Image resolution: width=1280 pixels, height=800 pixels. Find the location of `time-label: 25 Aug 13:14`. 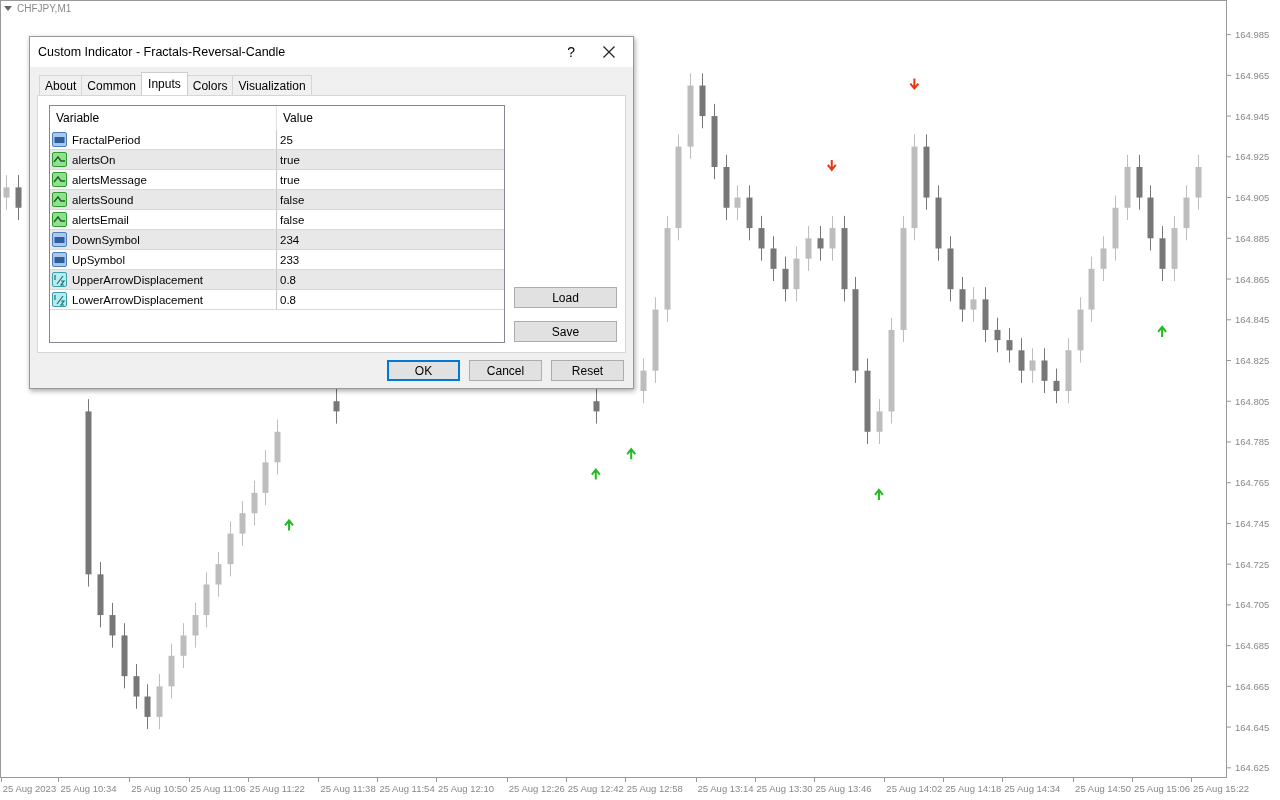

time-label: 25 Aug 13:14 is located at coordinates (725, 788).